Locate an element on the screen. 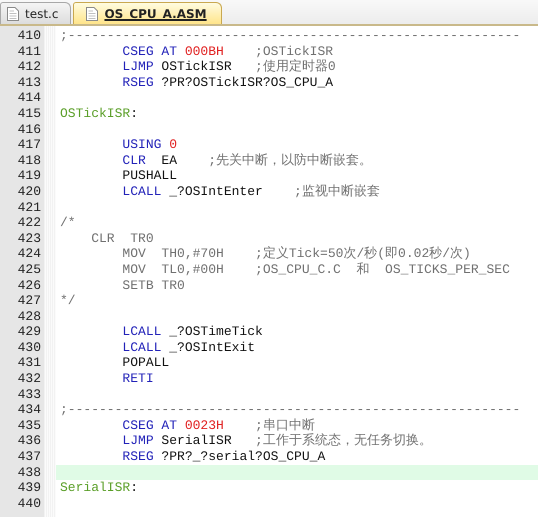 The height and width of the screenshot is (517, 538). line-number: 418 is located at coordinates (29, 160).